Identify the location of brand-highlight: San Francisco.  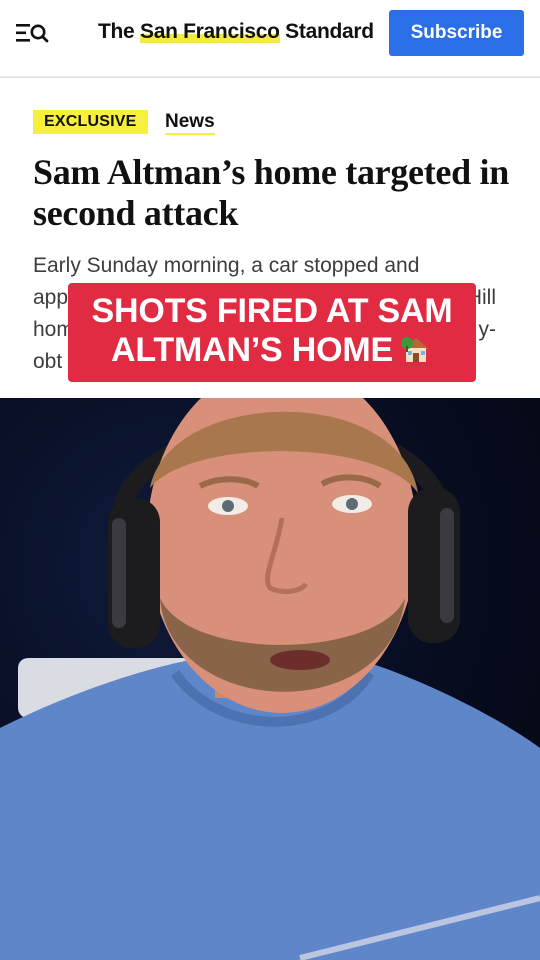
(209, 31).